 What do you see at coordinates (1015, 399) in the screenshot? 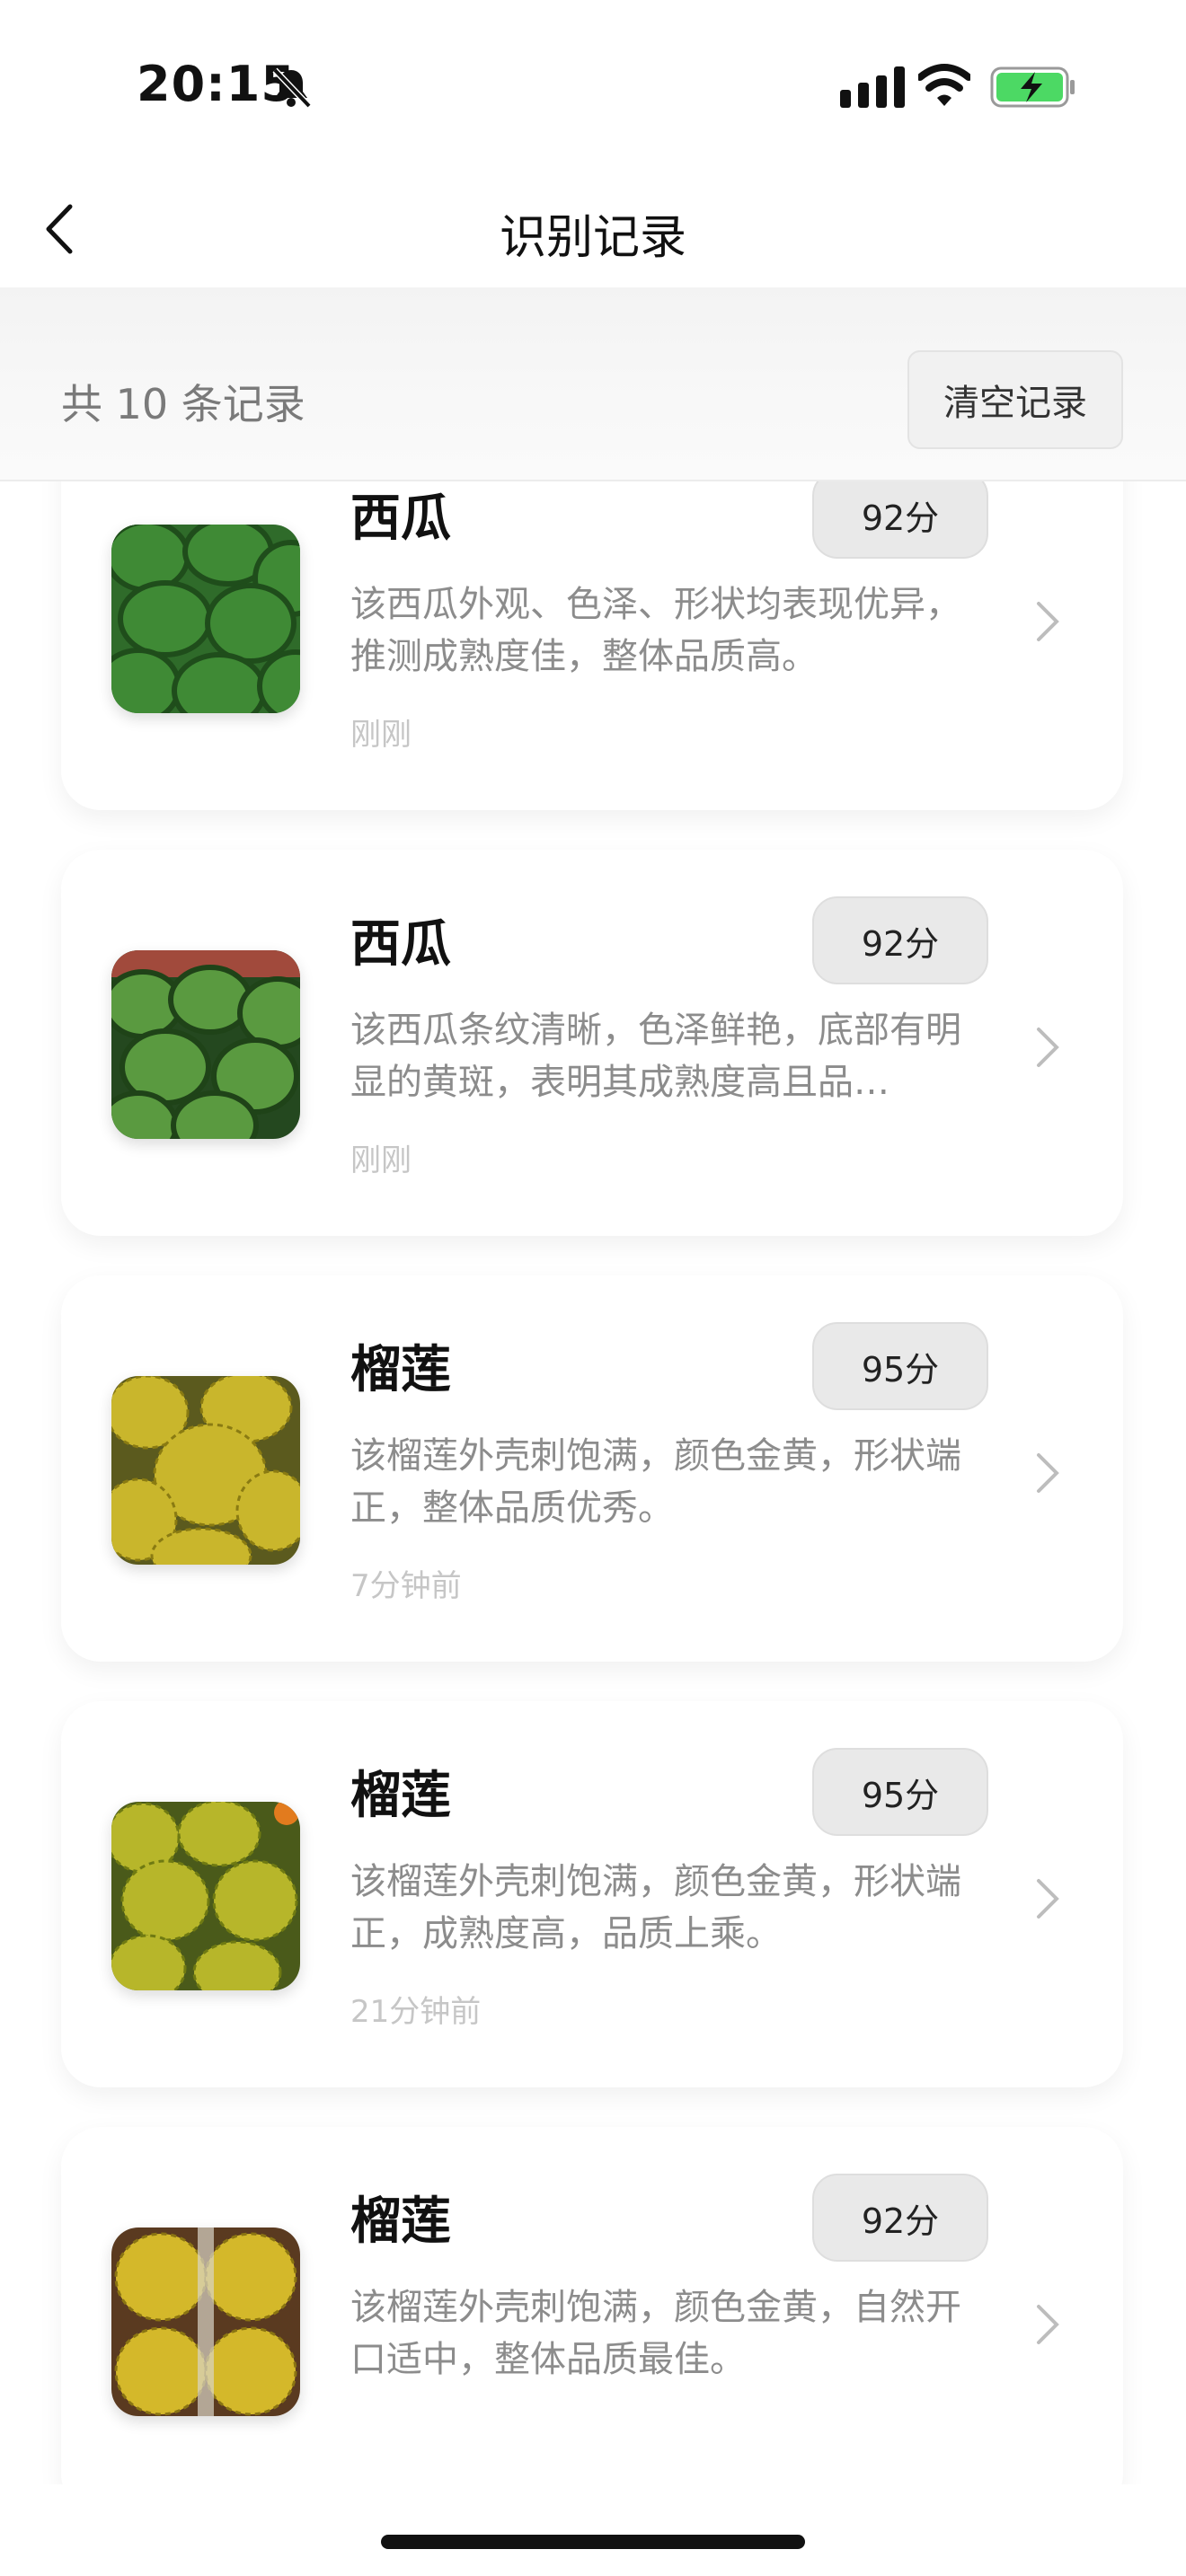
I see `clear-records-button: 清空记录` at bounding box center [1015, 399].